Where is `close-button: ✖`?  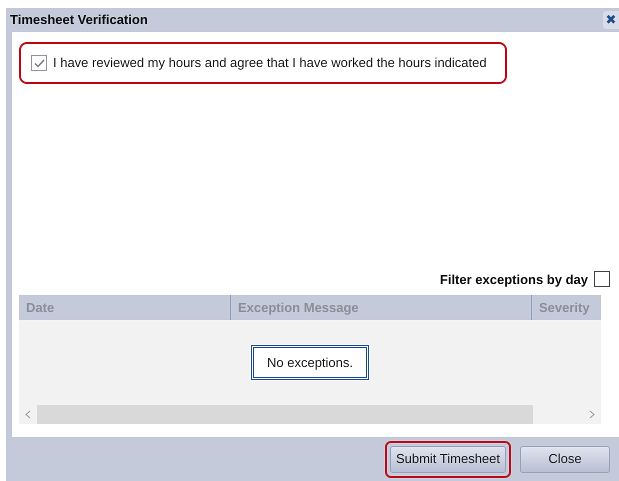
close-button: ✖ is located at coordinates (611, 20).